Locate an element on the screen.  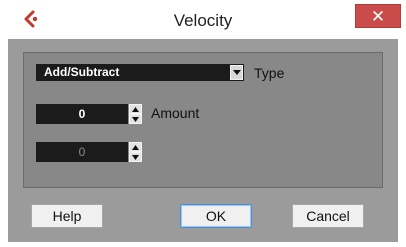
chevron-down-icon is located at coordinates (237, 72).